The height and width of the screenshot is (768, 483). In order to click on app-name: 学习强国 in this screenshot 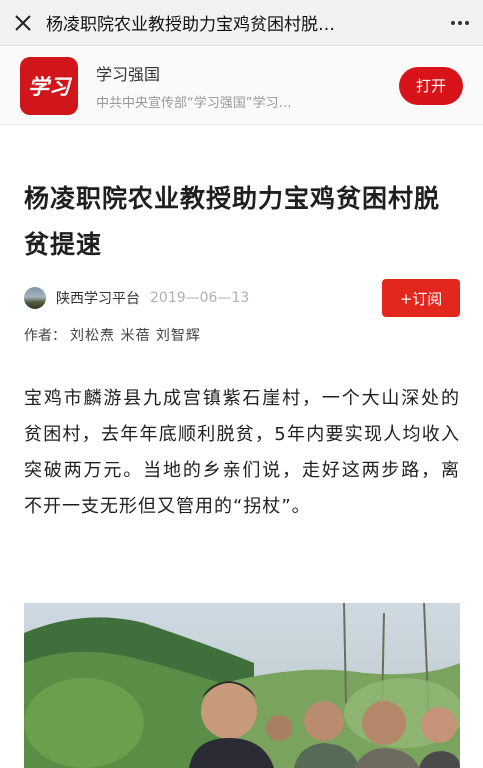, I will do `click(128, 74)`.